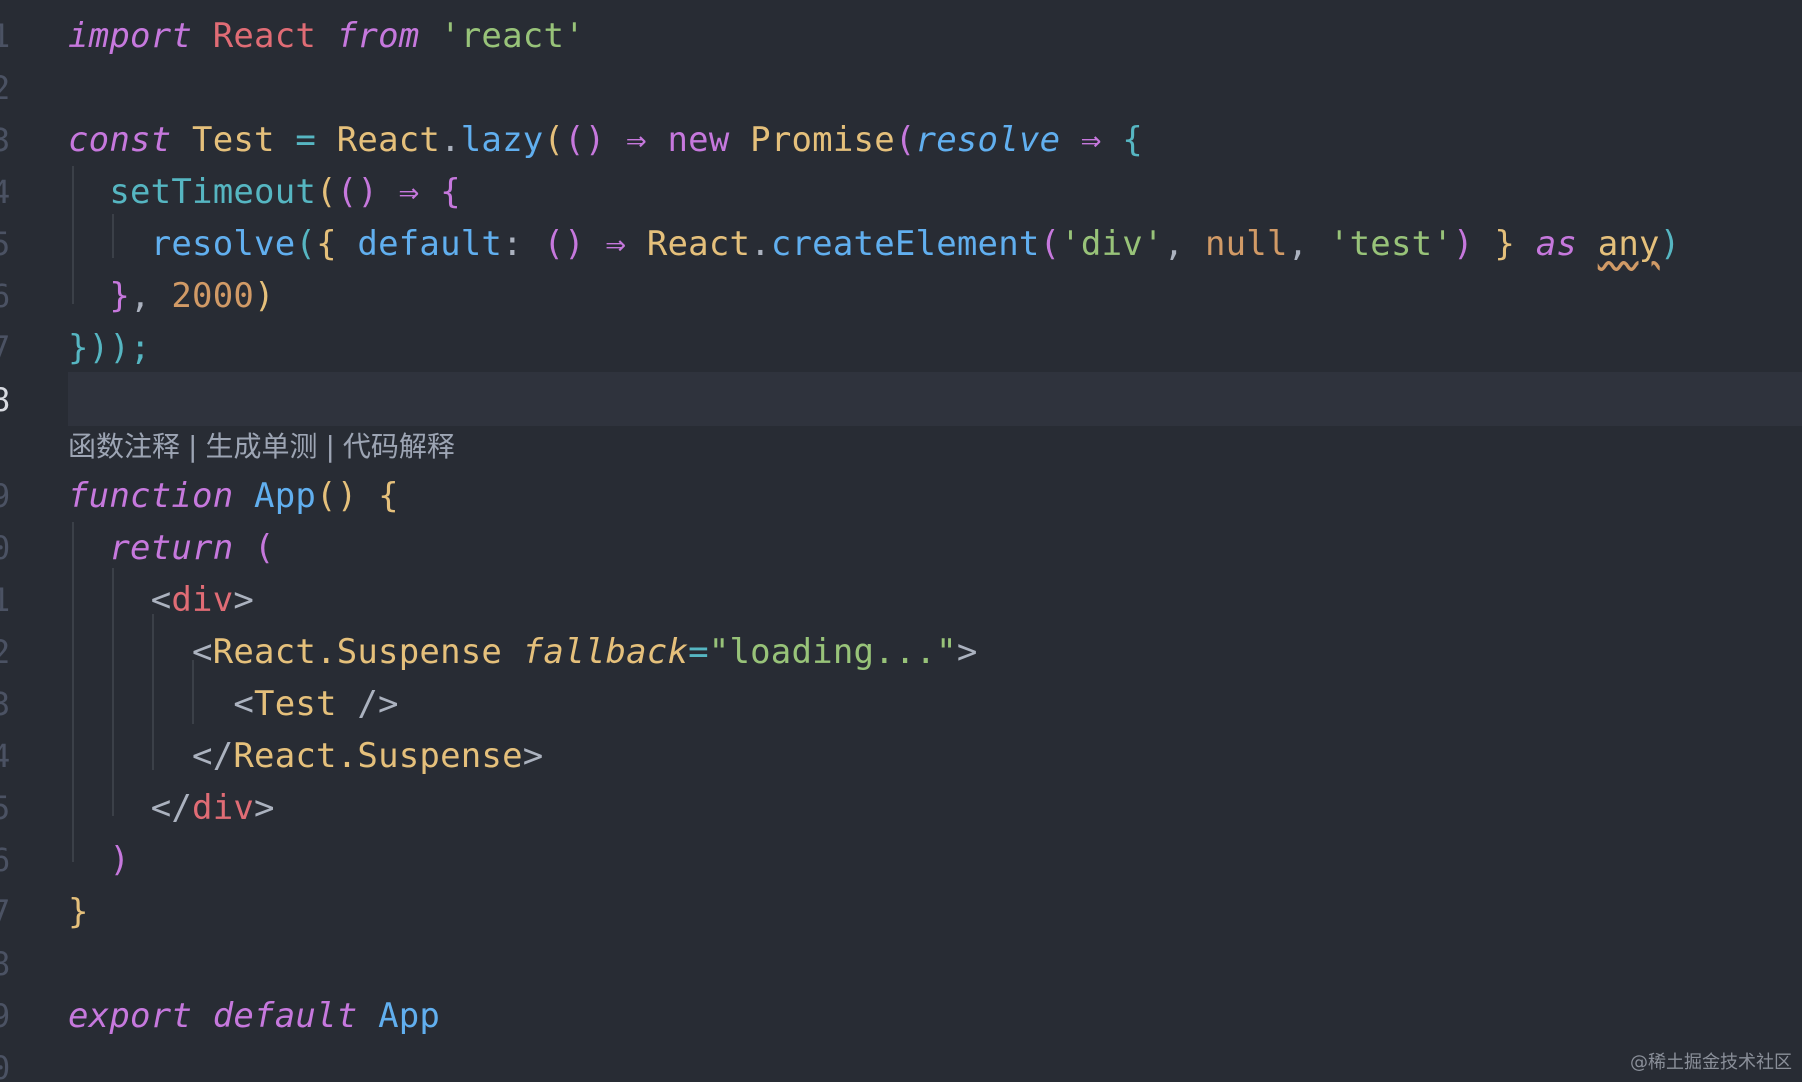 Image resolution: width=1802 pixels, height=1082 pixels. What do you see at coordinates (901, 296) in the screenshot?
I see `code-line-6: 6 }, 2000)` at bounding box center [901, 296].